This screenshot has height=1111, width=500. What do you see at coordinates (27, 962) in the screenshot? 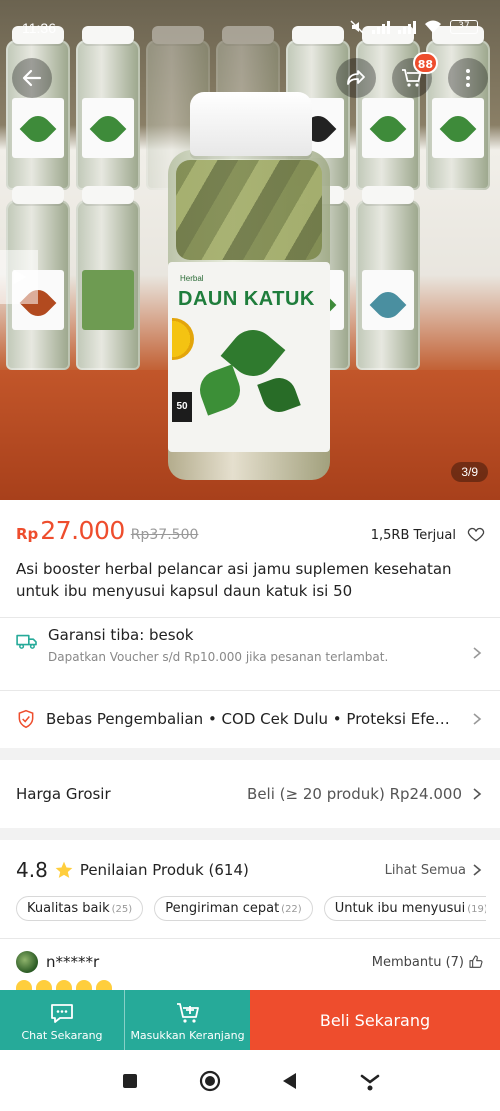
I see `avatar` at bounding box center [27, 962].